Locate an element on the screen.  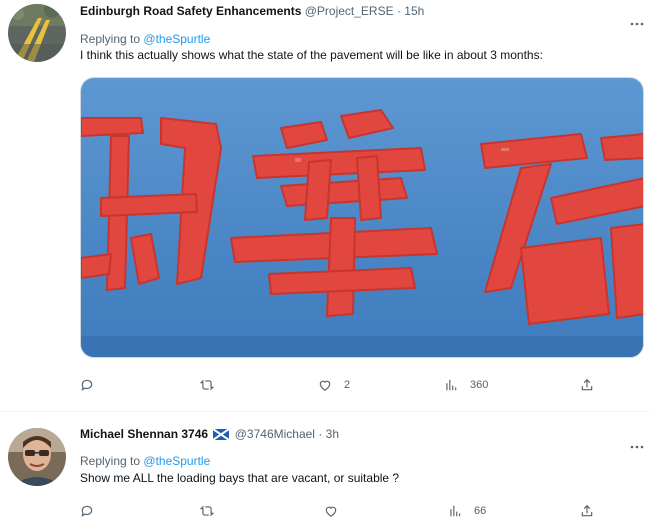
views-count: 66 is located at coordinates (480, 511).